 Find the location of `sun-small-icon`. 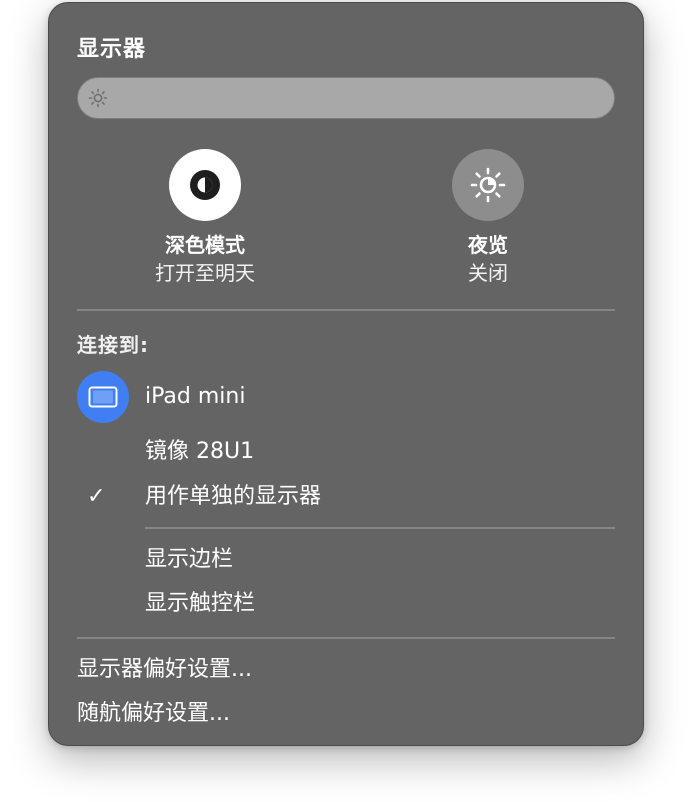

sun-small-icon is located at coordinates (98, 98).